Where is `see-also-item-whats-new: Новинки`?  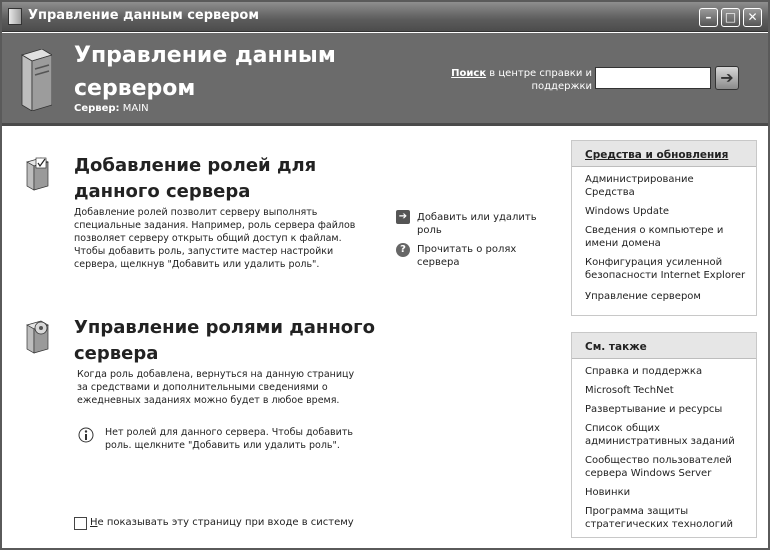 see-also-item-whats-new: Новинки is located at coordinates (664, 492).